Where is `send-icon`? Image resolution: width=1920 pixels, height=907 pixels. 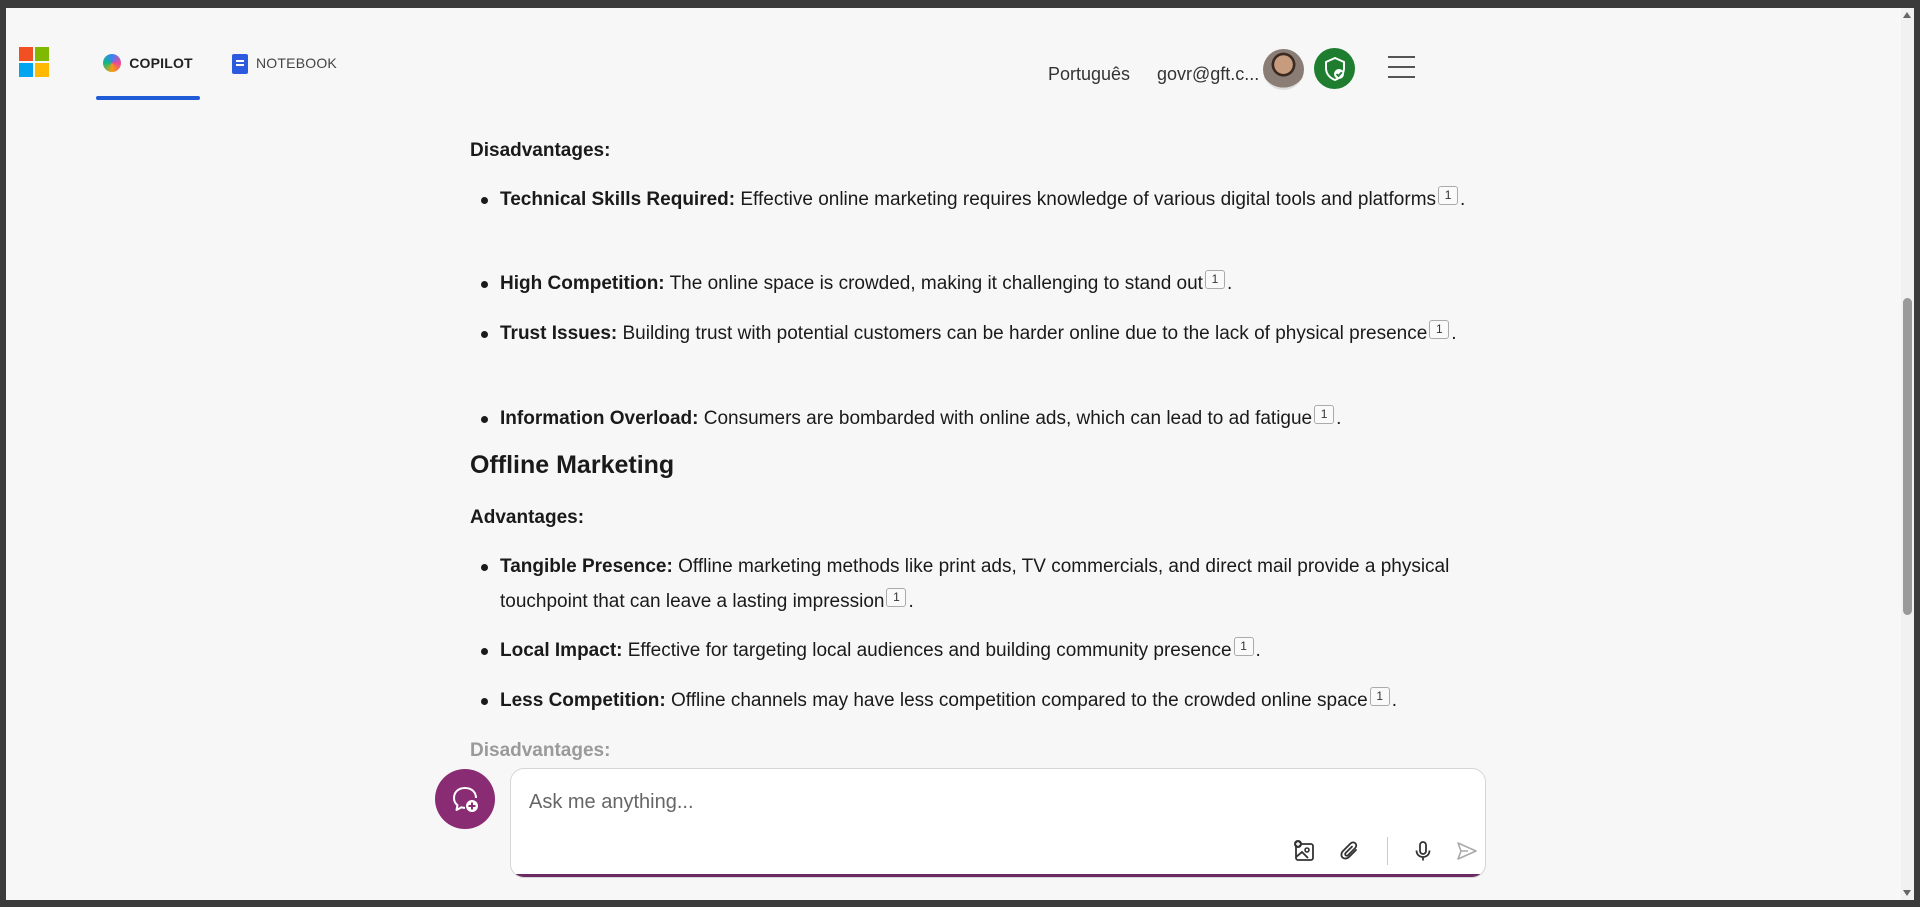
send-icon is located at coordinates (1467, 851).